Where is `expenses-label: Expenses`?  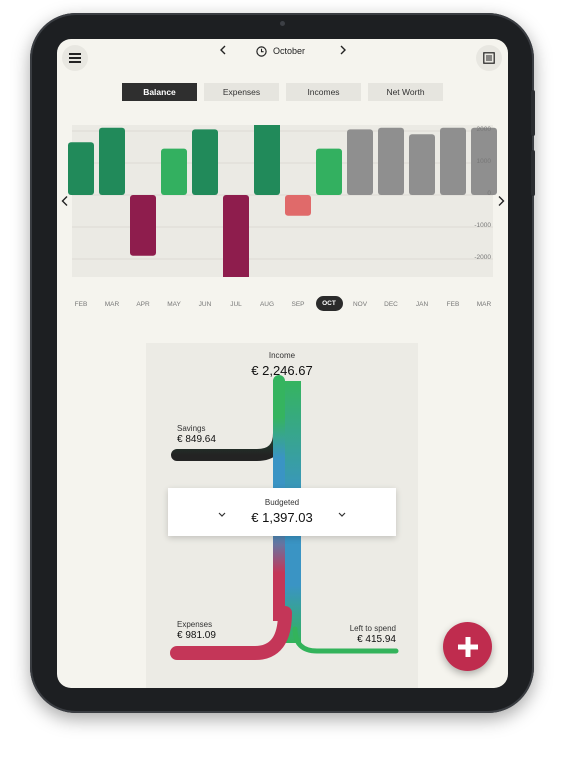
expenses-label: Expenses is located at coordinates (195, 624).